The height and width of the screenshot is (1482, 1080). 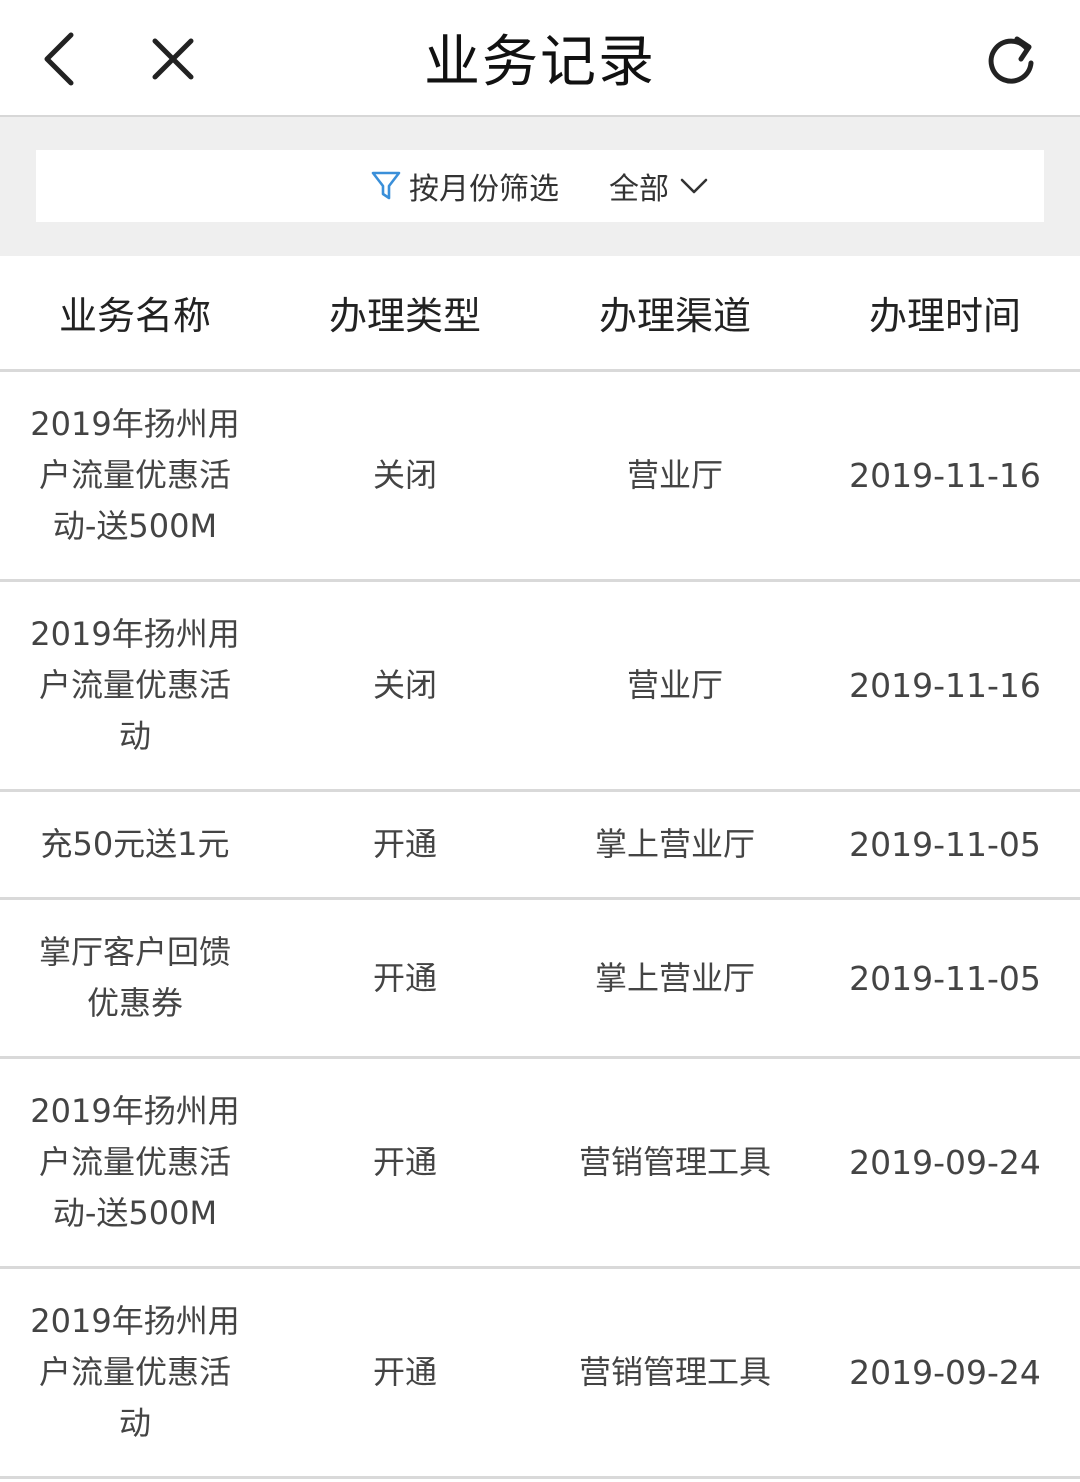 I want to click on filter-area: 按月份筛选 全部, so click(x=540, y=186).